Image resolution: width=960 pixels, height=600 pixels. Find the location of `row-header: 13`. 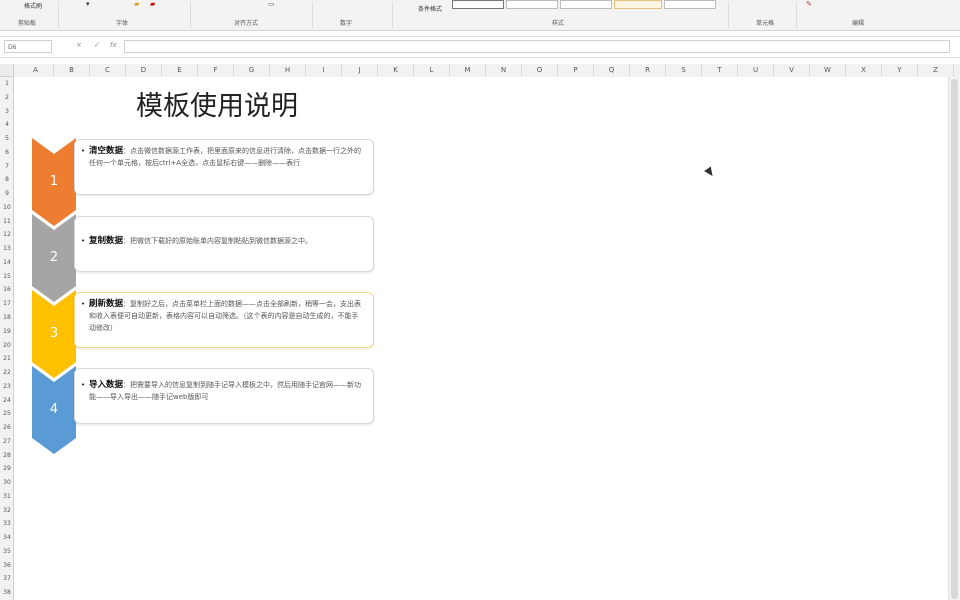

row-header: 13 is located at coordinates (7, 249).